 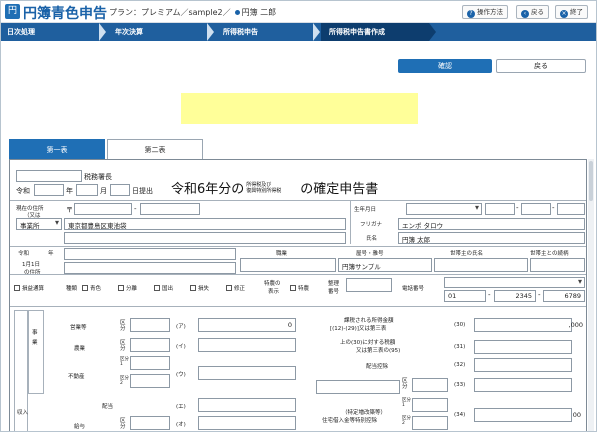 I want to click on furigana-label: フリガナ, so click(x=371, y=225).